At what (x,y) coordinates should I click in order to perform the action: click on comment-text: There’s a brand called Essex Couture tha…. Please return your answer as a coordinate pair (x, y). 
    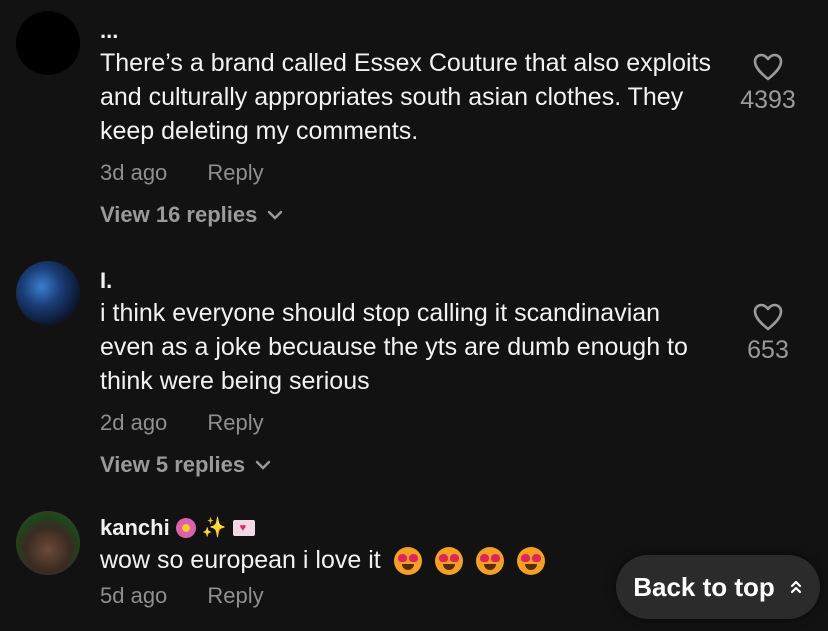
    Looking at the image, I should click on (405, 97).